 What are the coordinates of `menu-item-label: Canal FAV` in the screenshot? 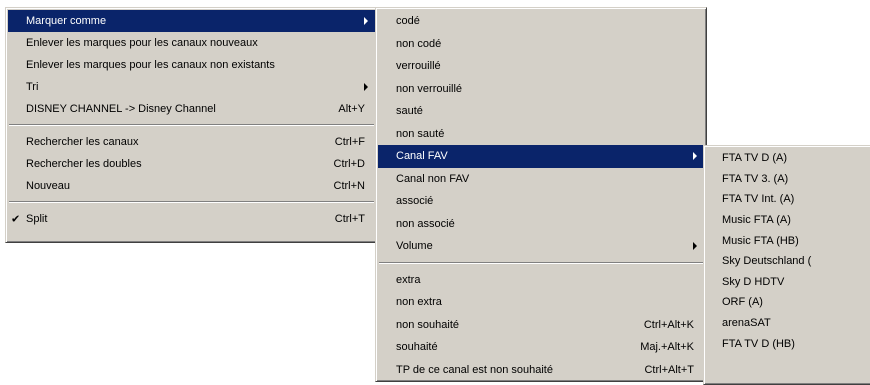 It's located at (422, 156).